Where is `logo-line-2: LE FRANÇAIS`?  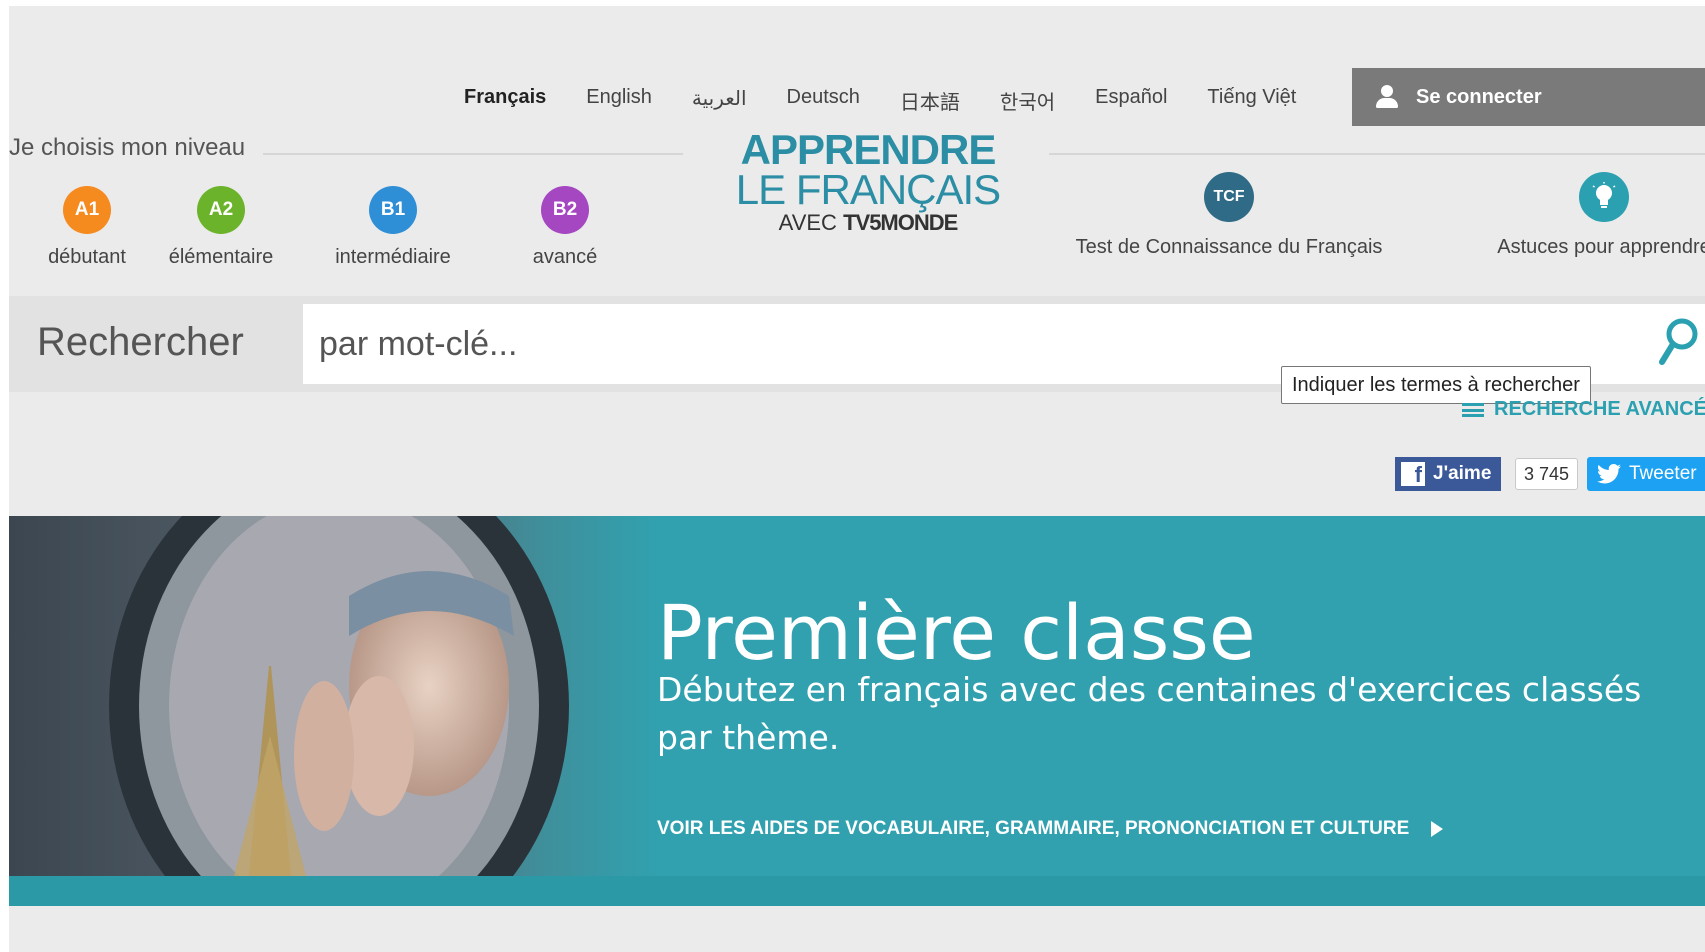
logo-line-2: LE FRANÇAIS is located at coordinates (868, 189).